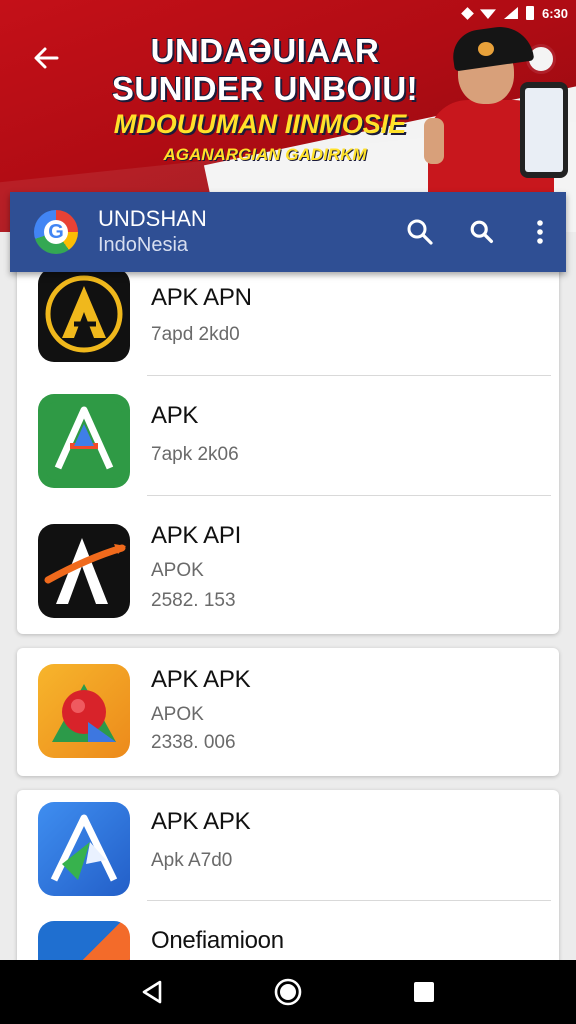 The height and width of the screenshot is (1024, 576). Describe the element at coordinates (143, 245) in the screenshot. I see `app-bar-subtitle: IndoNesia` at that location.